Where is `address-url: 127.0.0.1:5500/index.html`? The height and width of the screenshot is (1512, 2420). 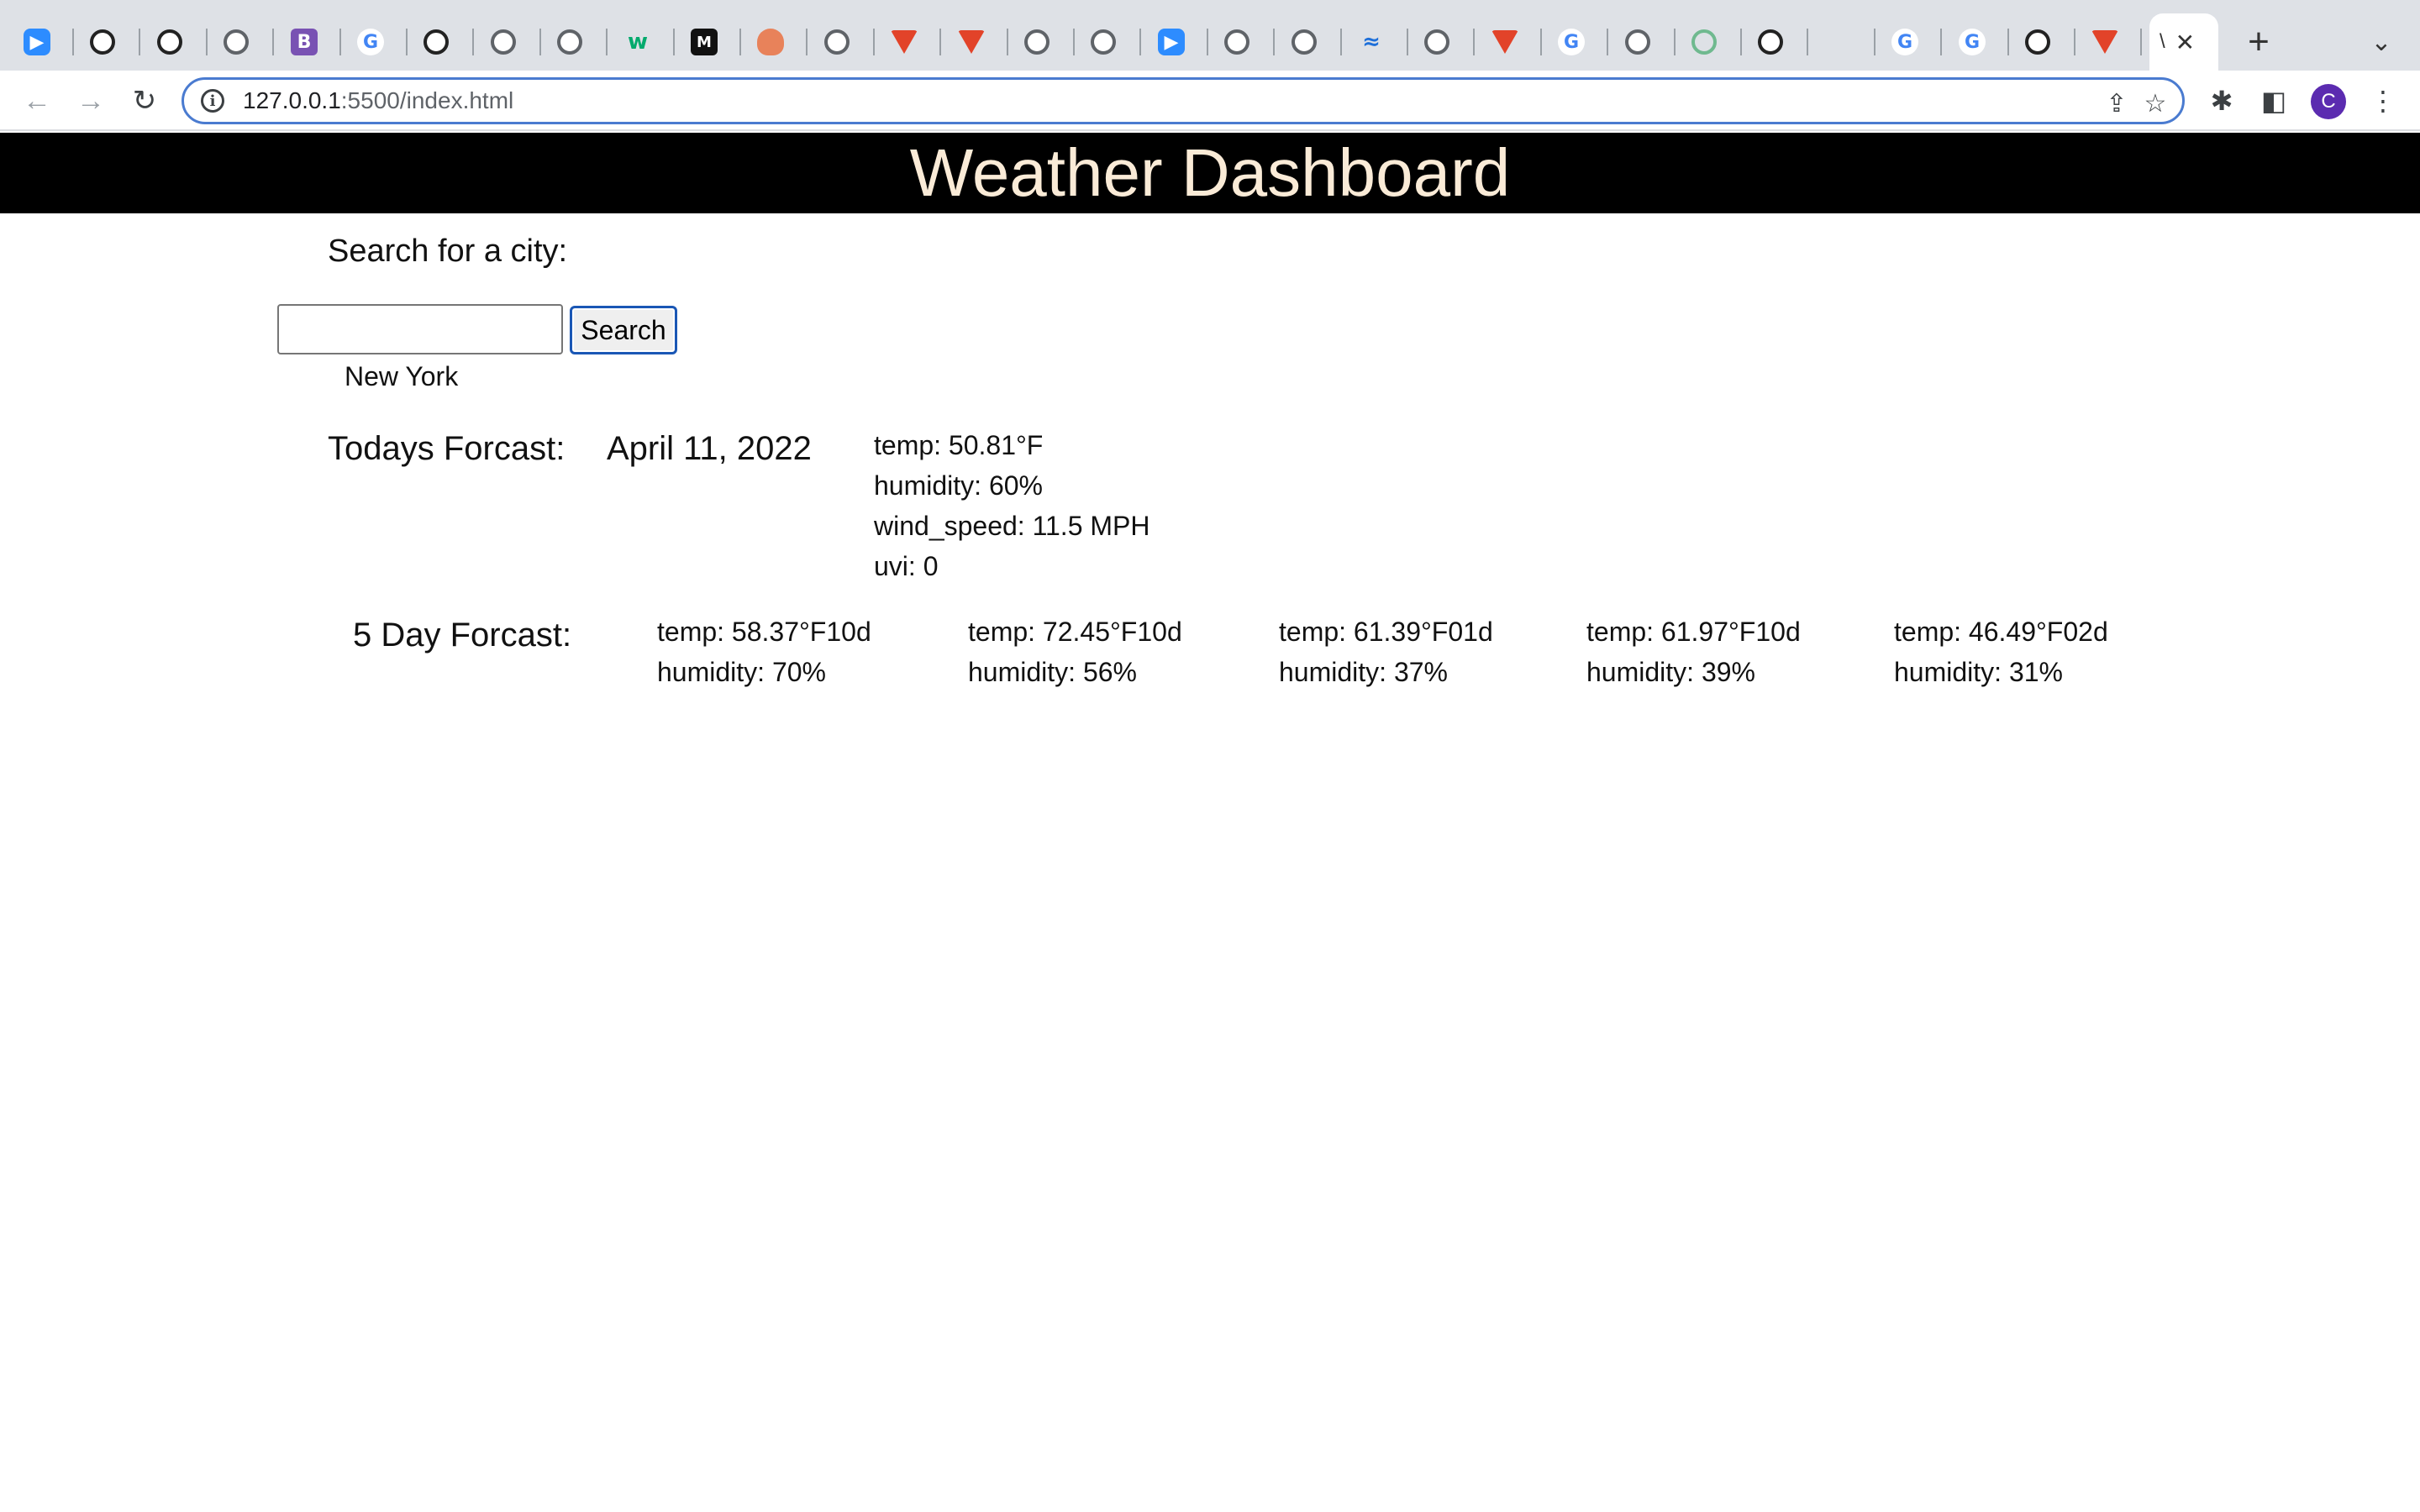 address-url: 127.0.0.1:5500/index.html is located at coordinates (378, 100).